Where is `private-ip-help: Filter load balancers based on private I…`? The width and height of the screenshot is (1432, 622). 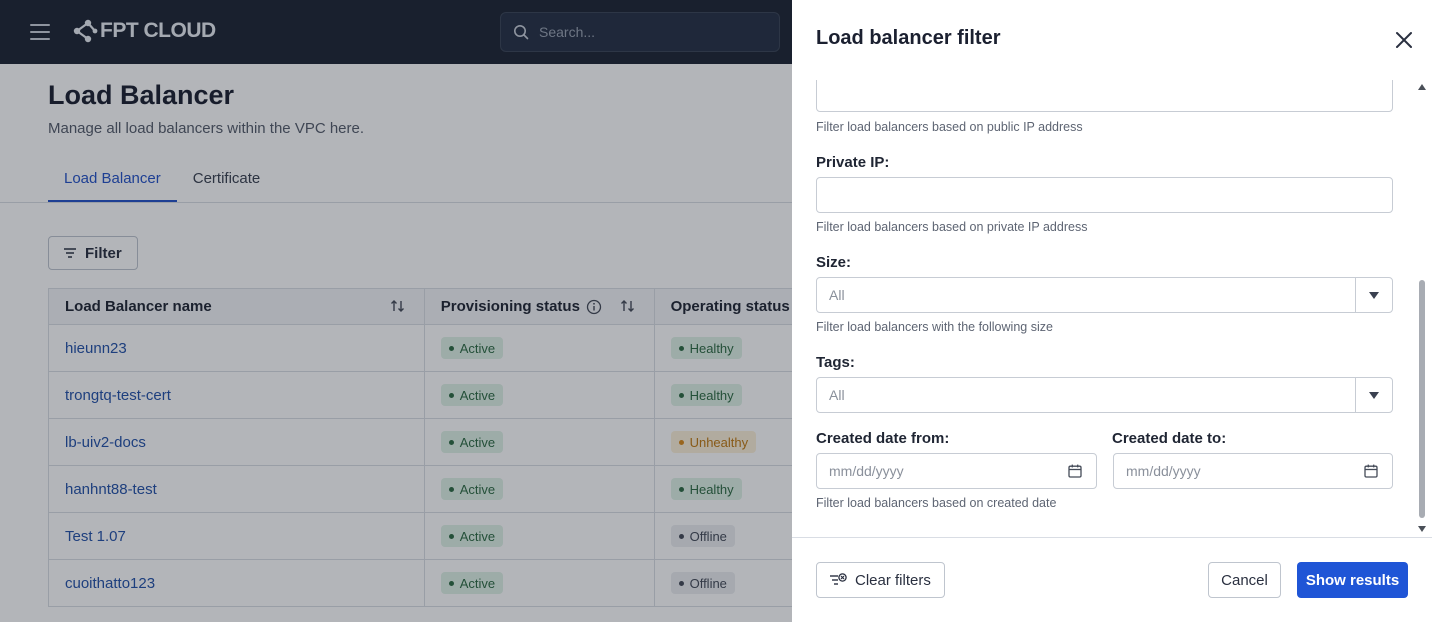 private-ip-help: Filter load balancers based on private I… is located at coordinates (952, 227).